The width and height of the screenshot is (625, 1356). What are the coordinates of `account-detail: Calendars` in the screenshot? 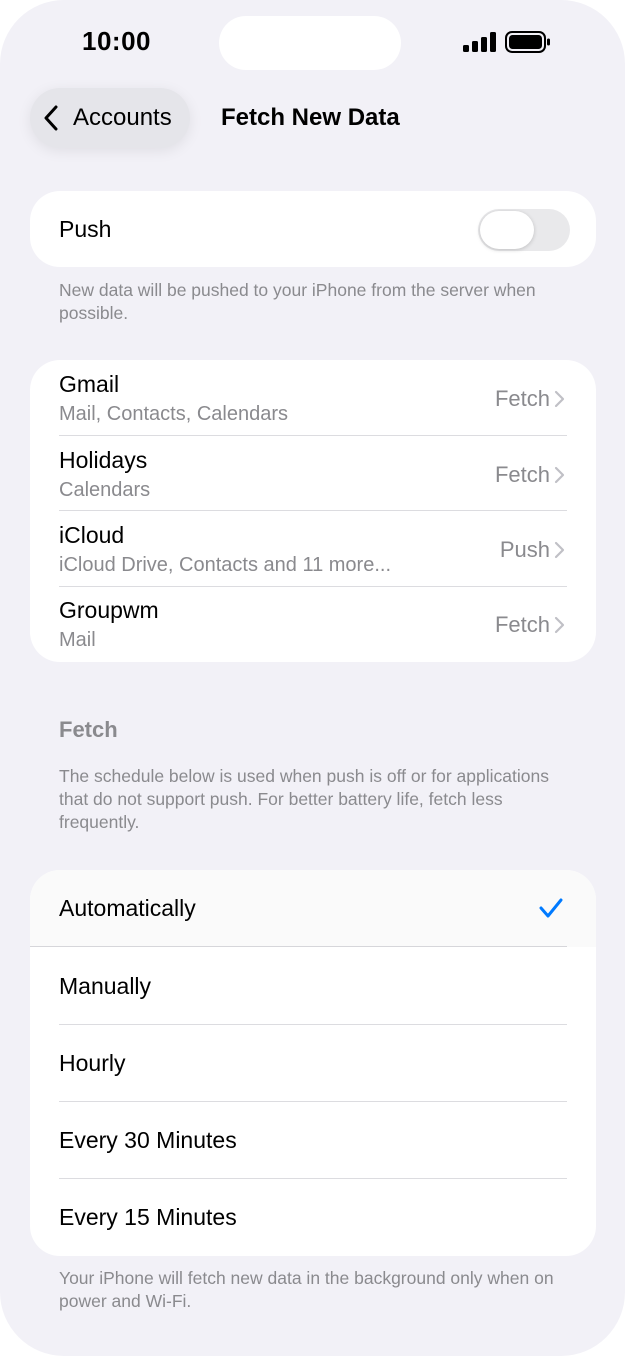 It's located at (105, 490).